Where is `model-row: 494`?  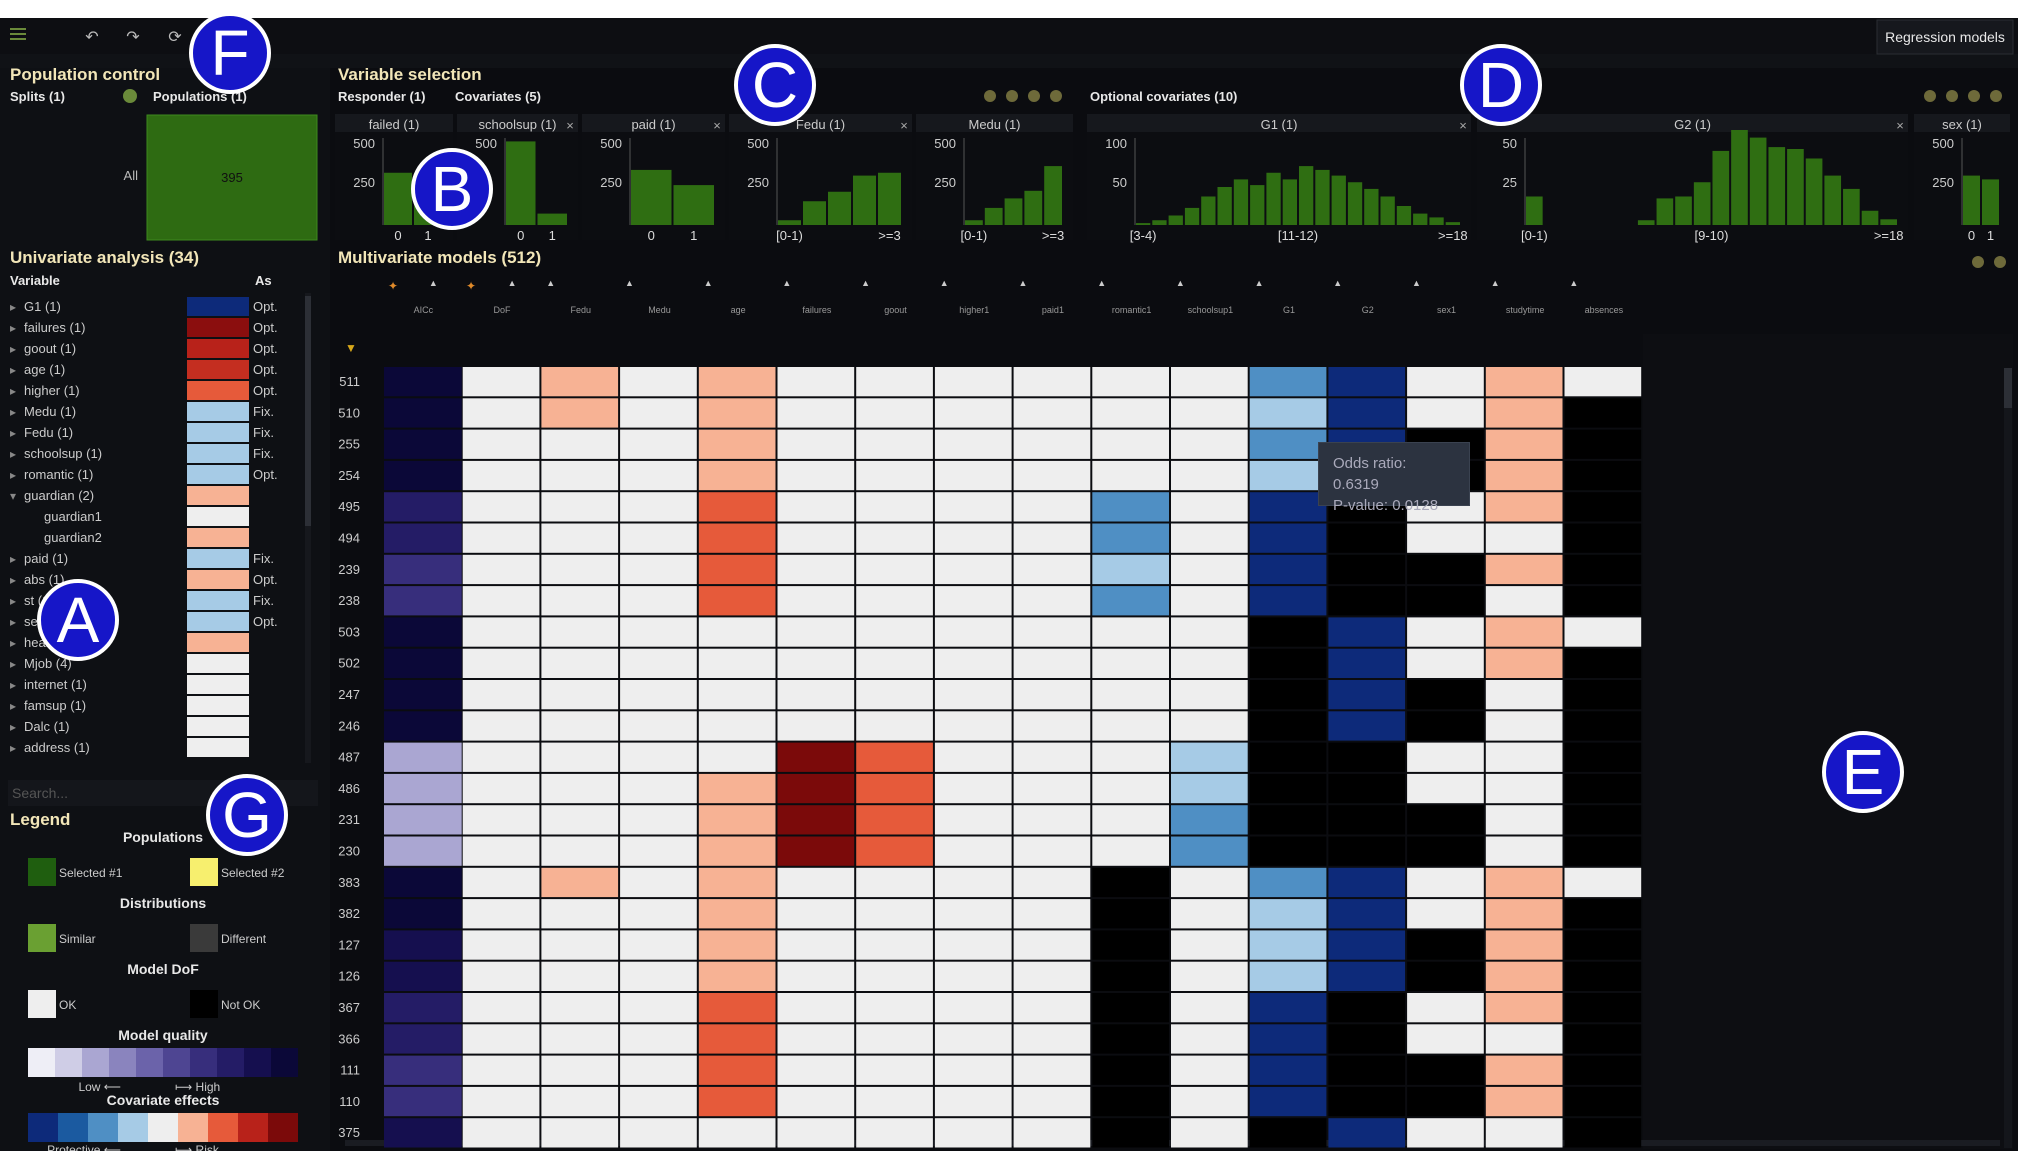
model-row: 494 is located at coordinates (990, 538).